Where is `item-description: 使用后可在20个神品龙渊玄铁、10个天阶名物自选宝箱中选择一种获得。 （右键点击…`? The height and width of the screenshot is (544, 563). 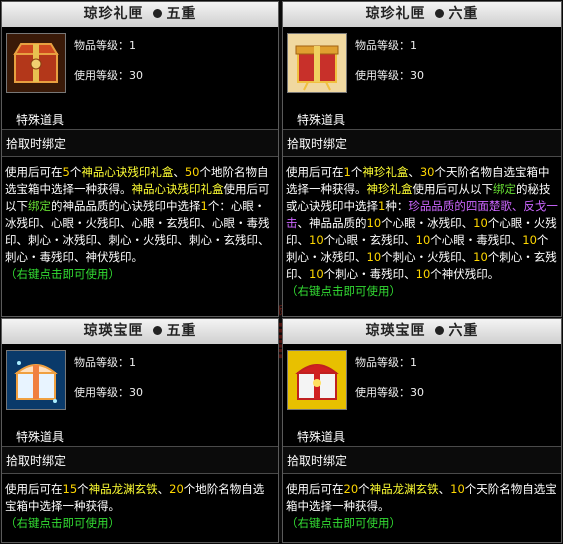 item-description: 使用后可在20个神品龙渊玄铁、10个天阶名物自选宝箱中选择一种获得。 （右键点击… is located at coordinates (421, 506).